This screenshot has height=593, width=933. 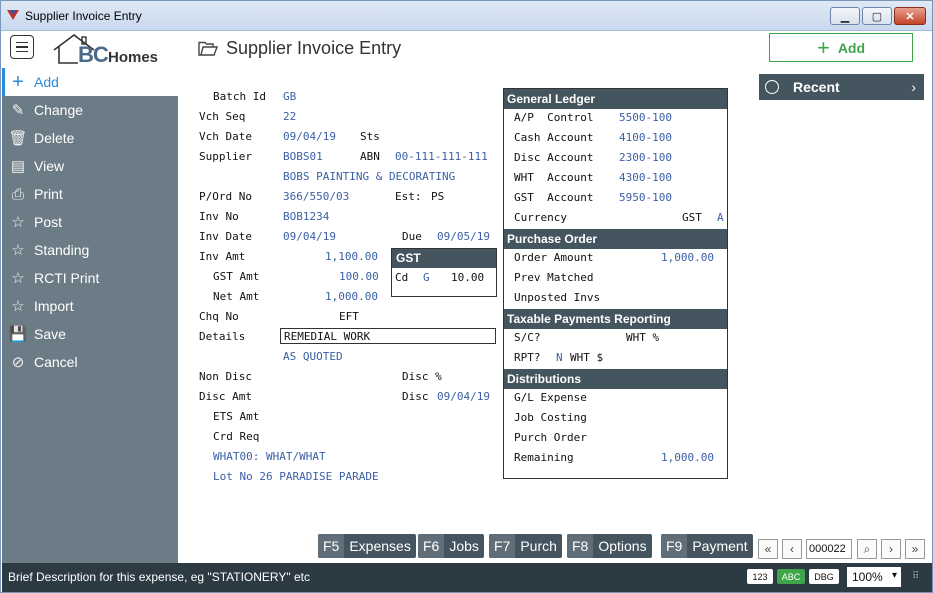 I want to click on wht-account-field: 4300-100, so click(x=645, y=177).